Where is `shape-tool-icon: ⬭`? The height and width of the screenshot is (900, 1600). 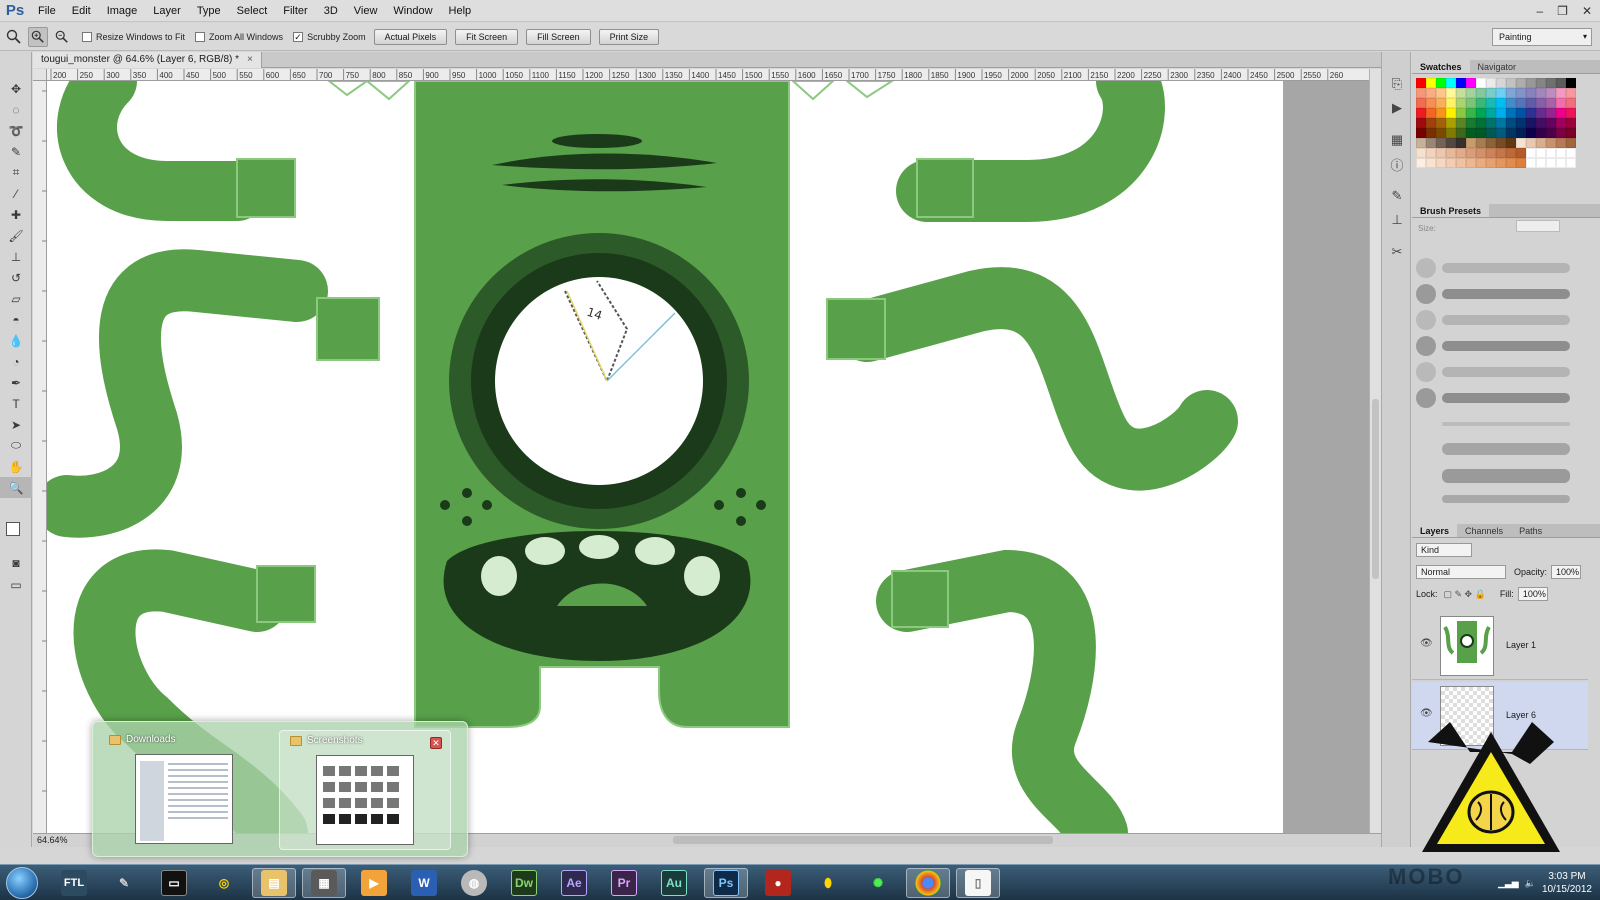
shape-tool-icon: ⬭ is located at coordinates (16, 445).